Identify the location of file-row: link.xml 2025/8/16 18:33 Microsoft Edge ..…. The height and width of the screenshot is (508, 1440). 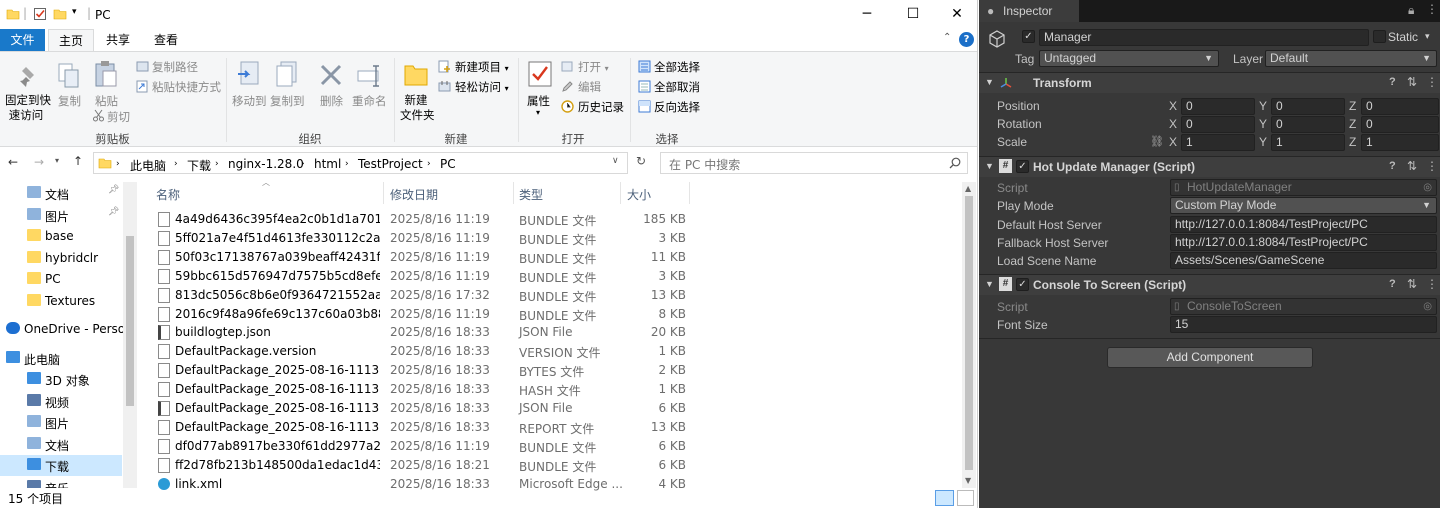
(550, 484).